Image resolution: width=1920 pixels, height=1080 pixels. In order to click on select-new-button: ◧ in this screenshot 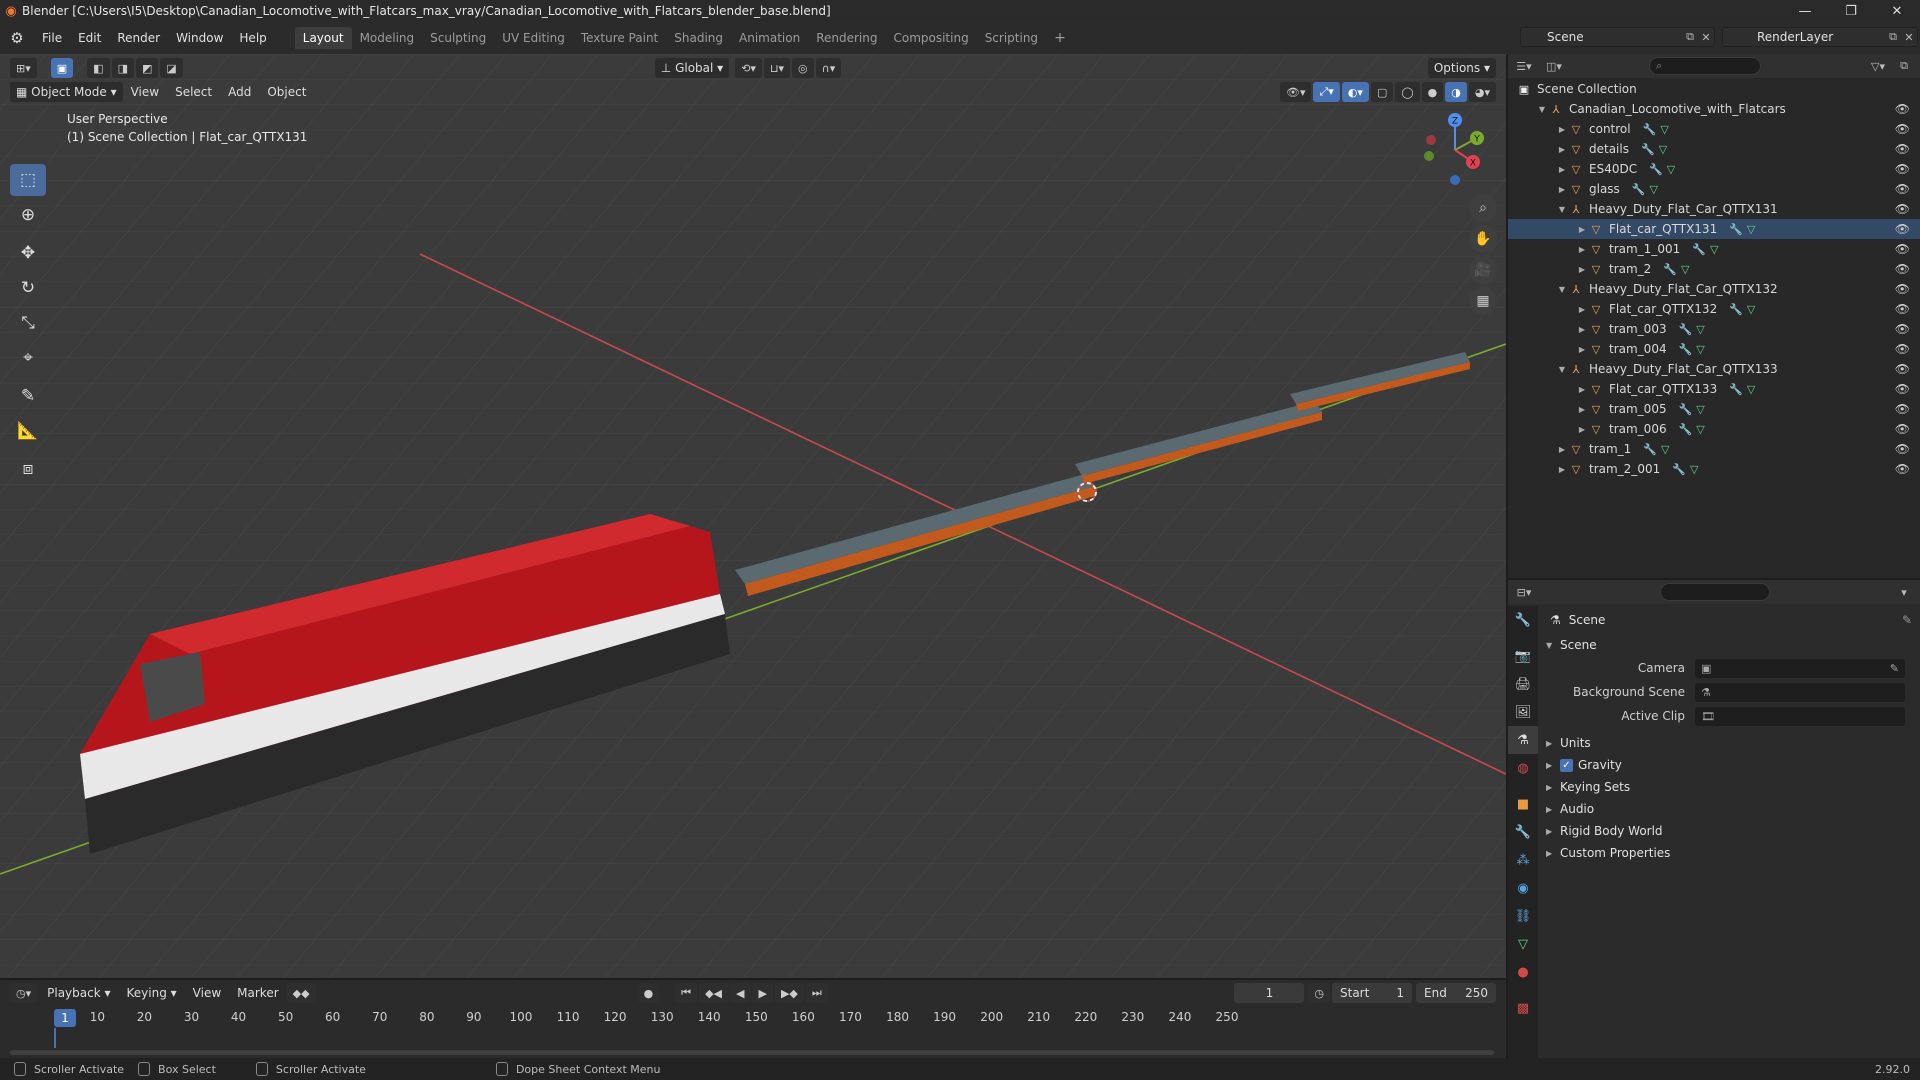, I will do `click(98, 68)`.